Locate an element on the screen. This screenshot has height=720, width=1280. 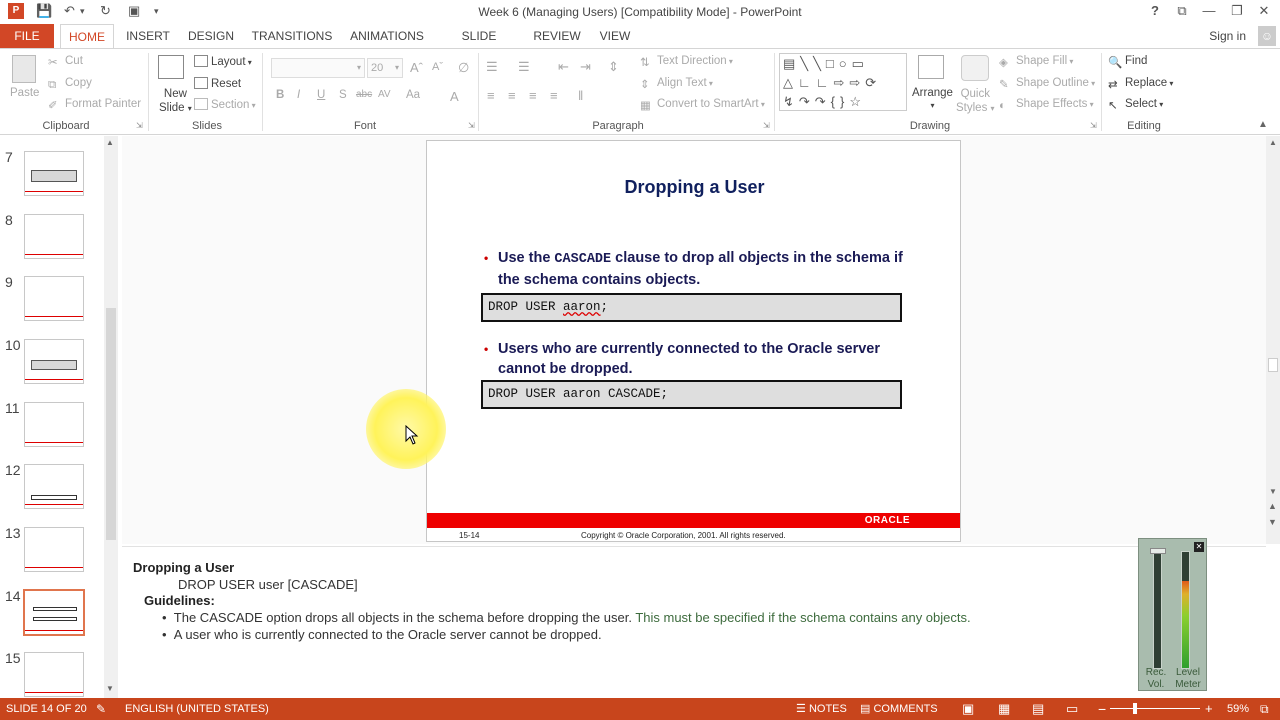
recording-level-meter: ✕ Rec. Vol. Level Meter is located at coordinates (1172, 614).